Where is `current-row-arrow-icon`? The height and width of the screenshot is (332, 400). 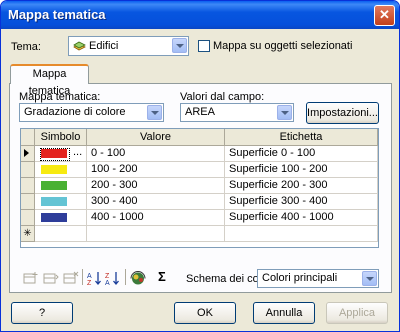
current-row-arrow-icon is located at coordinates (26, 153).